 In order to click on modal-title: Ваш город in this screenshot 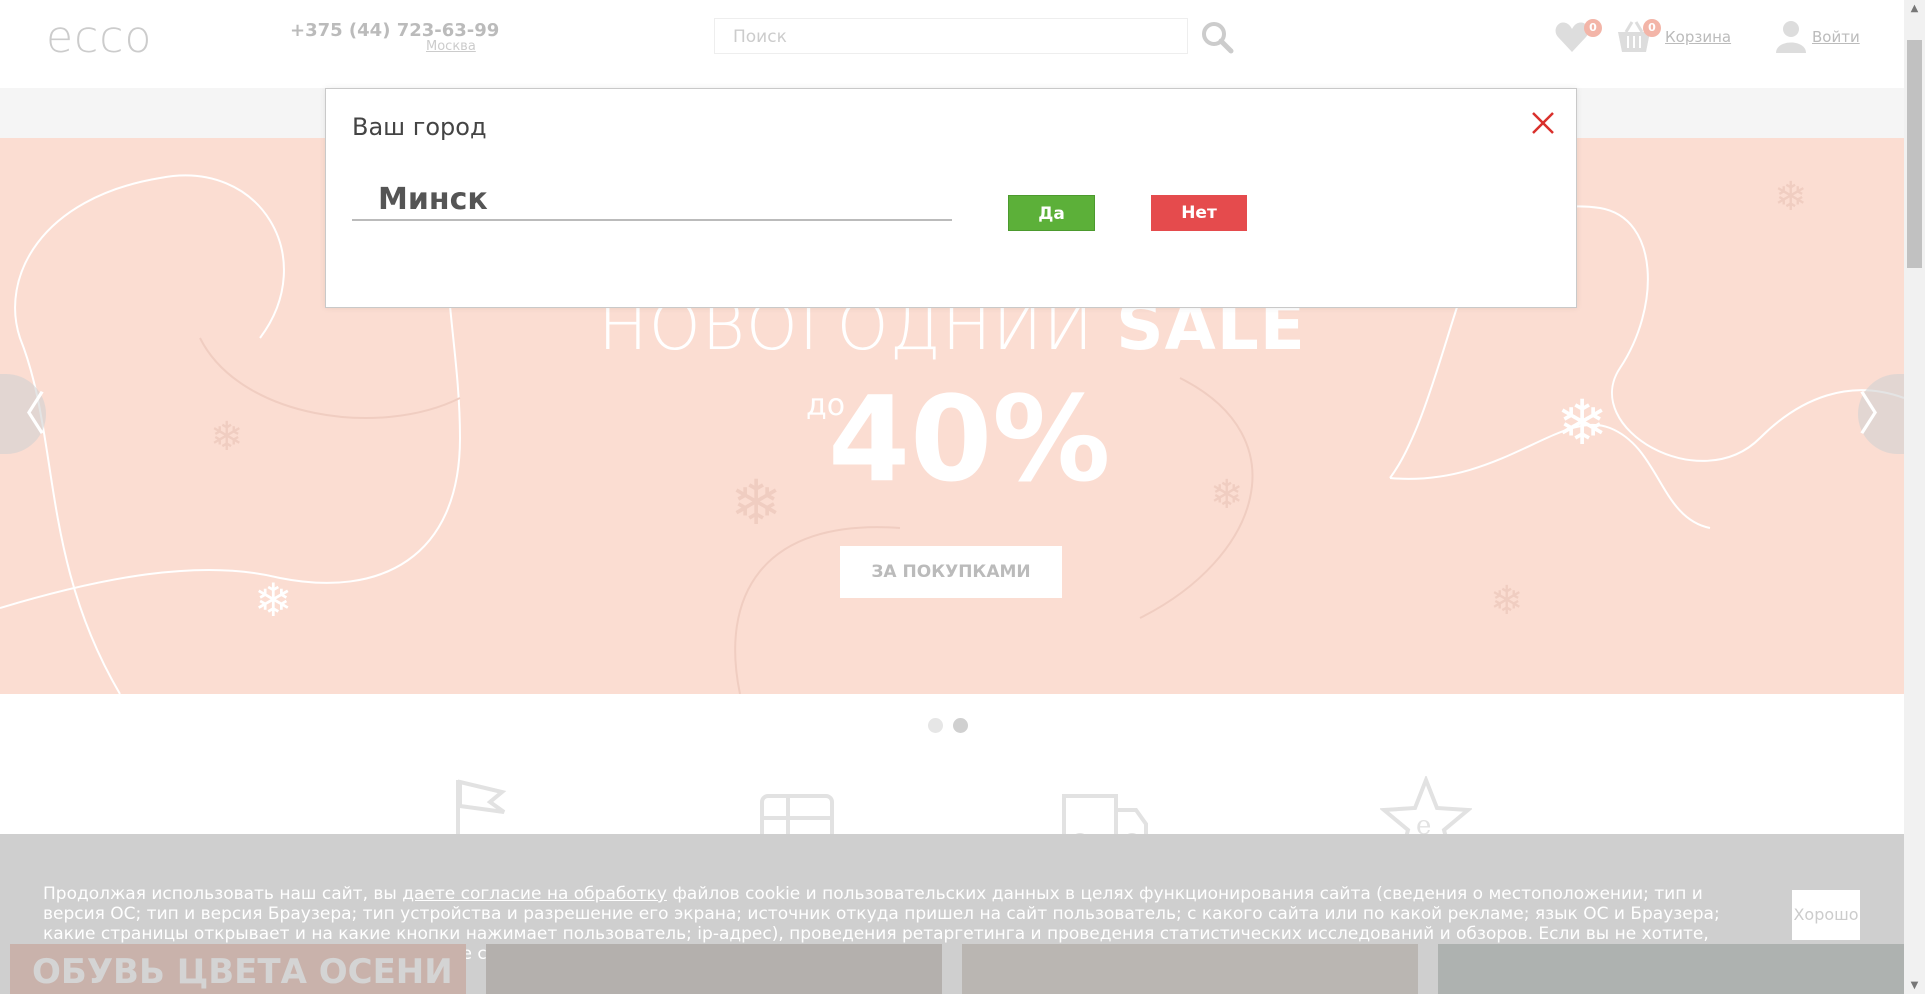, I will do `click(419, 127)`.